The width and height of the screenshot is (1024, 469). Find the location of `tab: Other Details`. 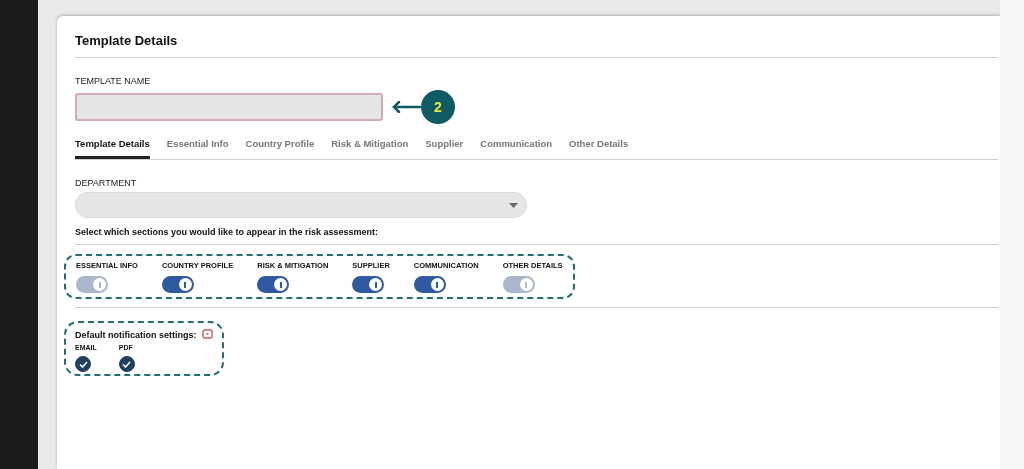

tab: Other Details is located at coordinates (599, 147).